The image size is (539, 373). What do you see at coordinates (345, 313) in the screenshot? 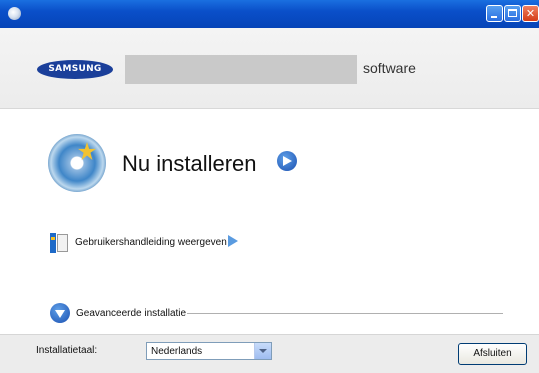
I see `separator-line` at bounding box center [345, 313].